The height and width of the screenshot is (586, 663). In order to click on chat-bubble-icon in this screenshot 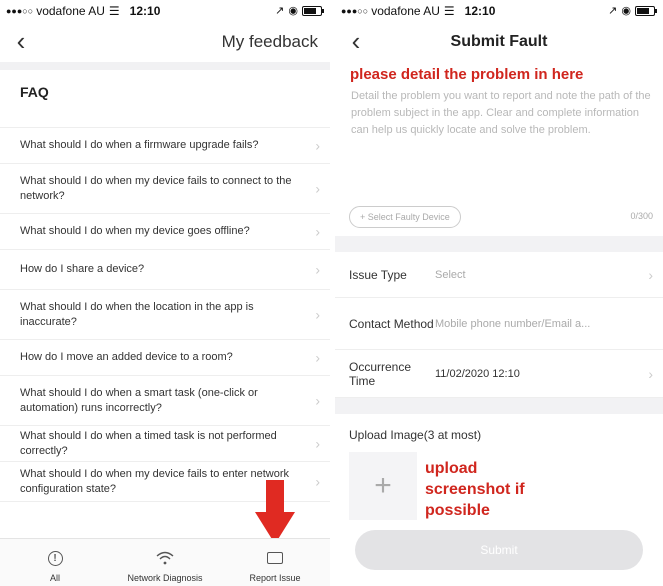, I will do `click(275, 558)`.